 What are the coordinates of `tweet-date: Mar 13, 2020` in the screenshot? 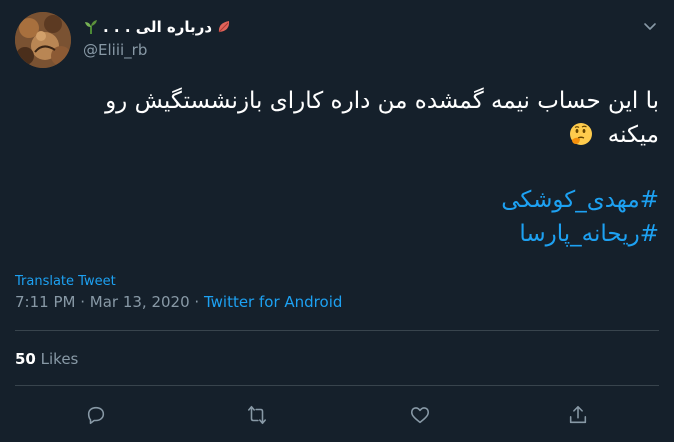 It's located at (140, 302).